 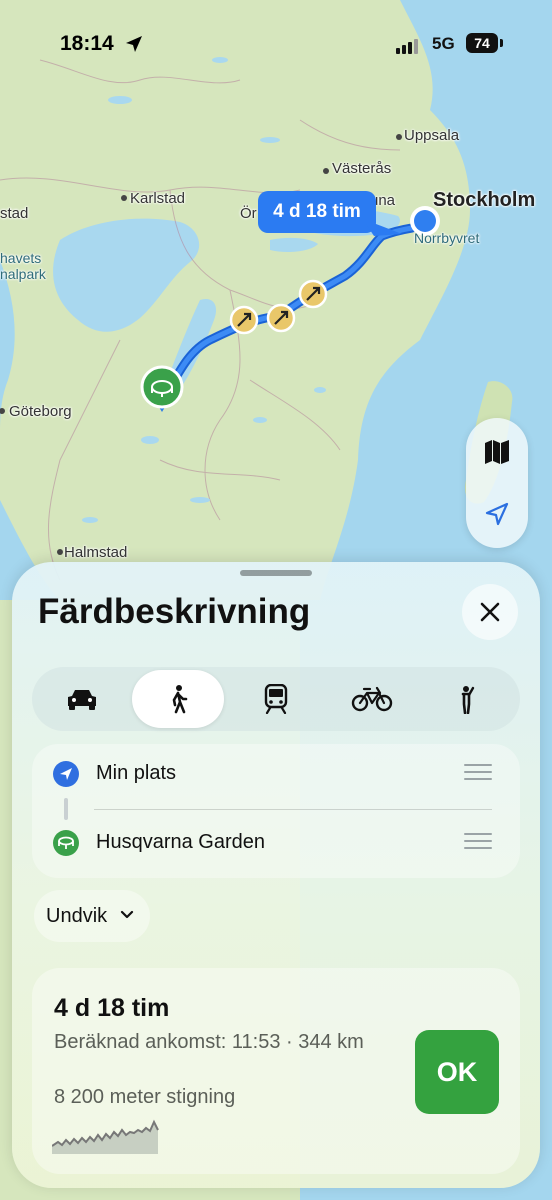 I want to click on map-label-goteborg: Göteborg, so click(x=40, y=411).